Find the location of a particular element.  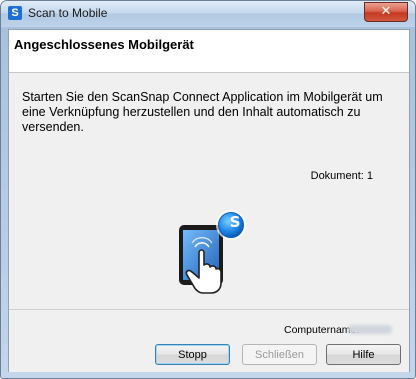

scansnap-app-icon: S is located at coordinates (15, 13).